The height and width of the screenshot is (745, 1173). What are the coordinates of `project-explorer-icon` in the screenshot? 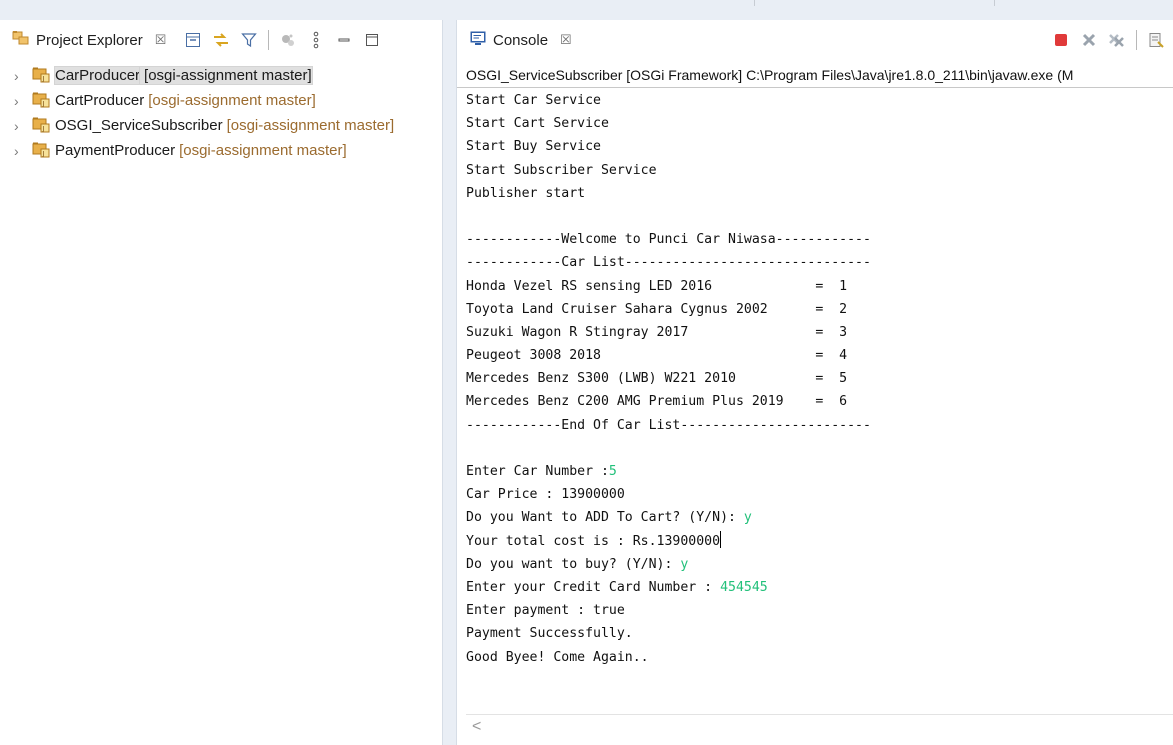 It's located at (21, 40).